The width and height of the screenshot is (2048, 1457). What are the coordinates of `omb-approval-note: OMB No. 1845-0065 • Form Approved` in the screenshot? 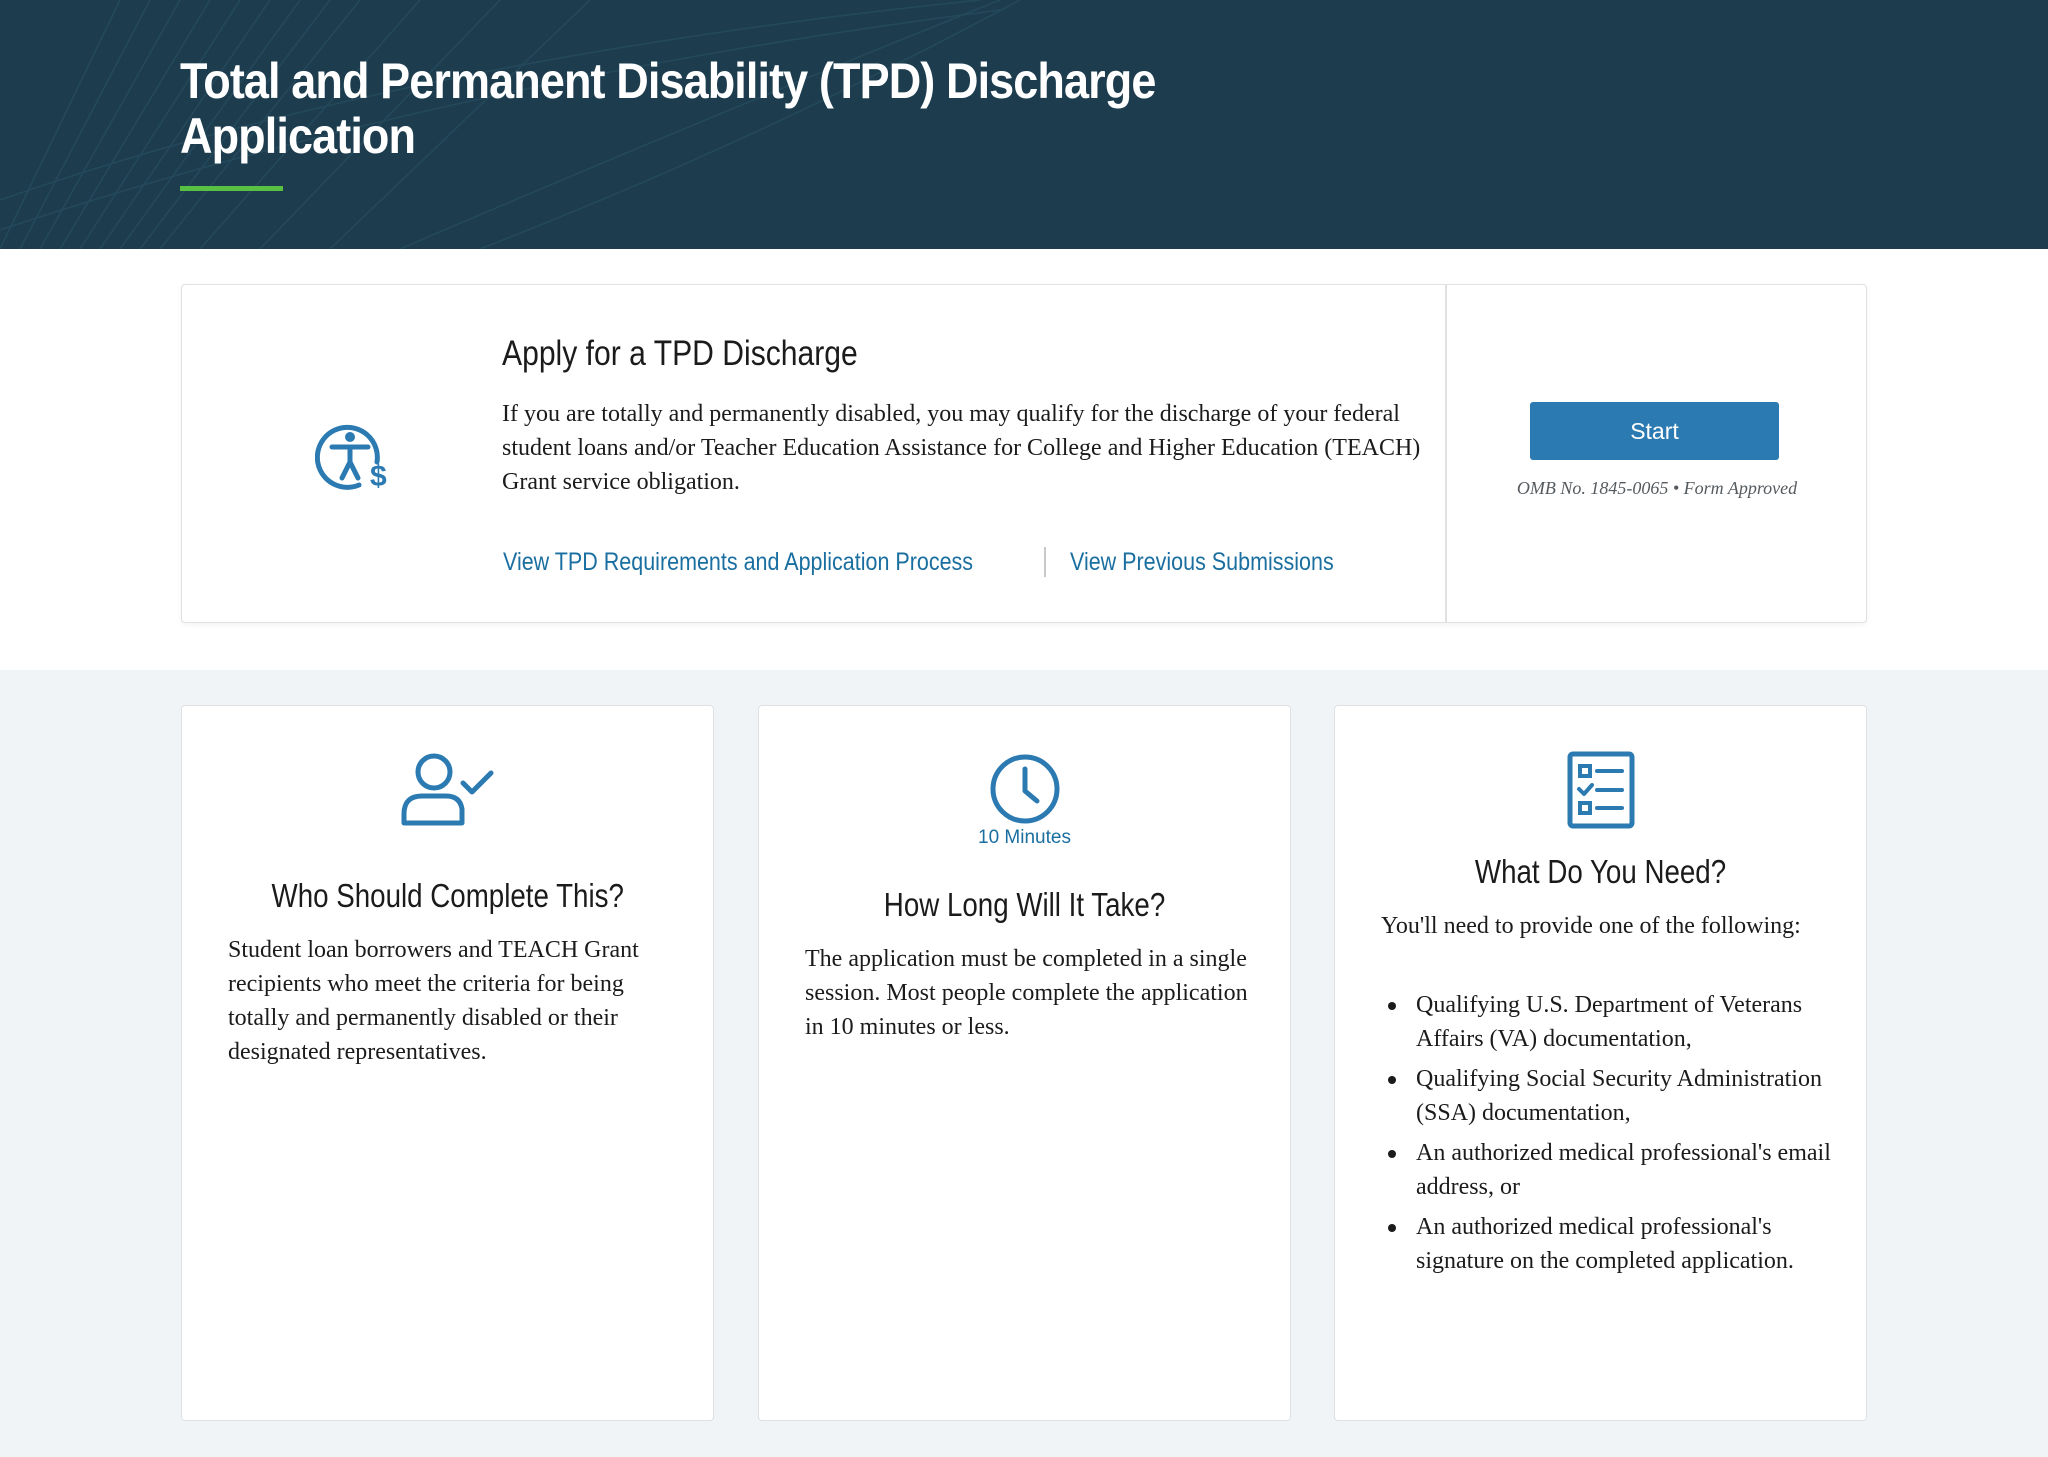 It's located at (1657, 488).